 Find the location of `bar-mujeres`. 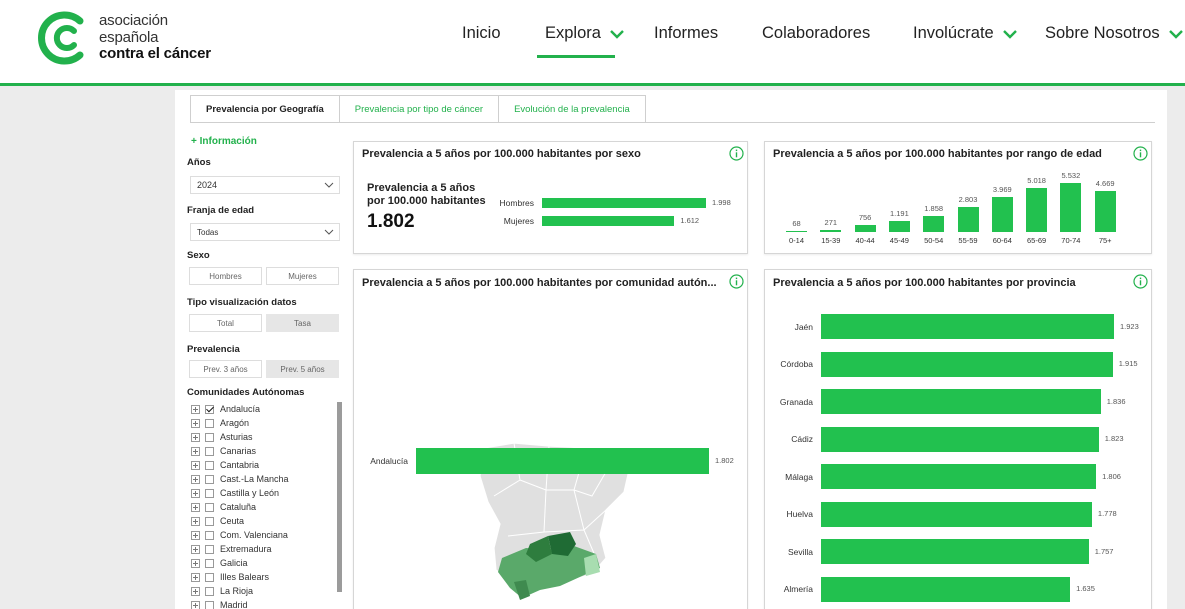

bar-mujeres is located at coordinates (608, 221).